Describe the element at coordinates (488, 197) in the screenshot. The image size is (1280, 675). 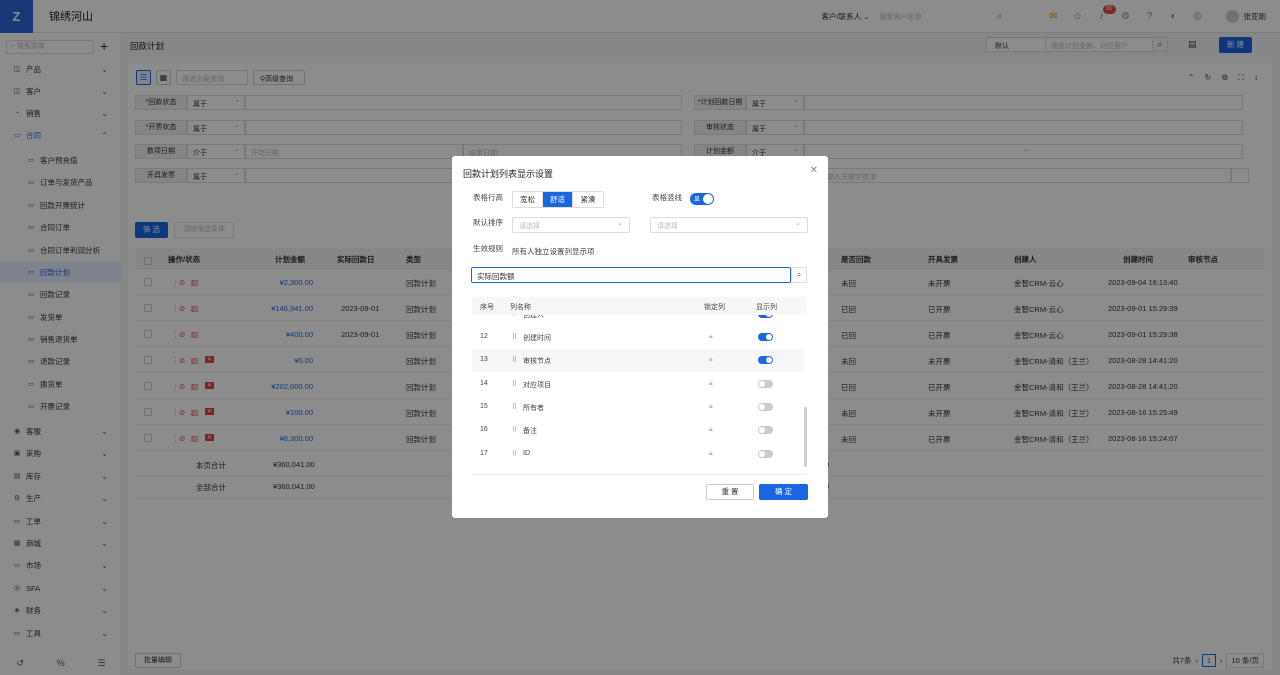
I see `row-height-label: 表格行高` at that location.